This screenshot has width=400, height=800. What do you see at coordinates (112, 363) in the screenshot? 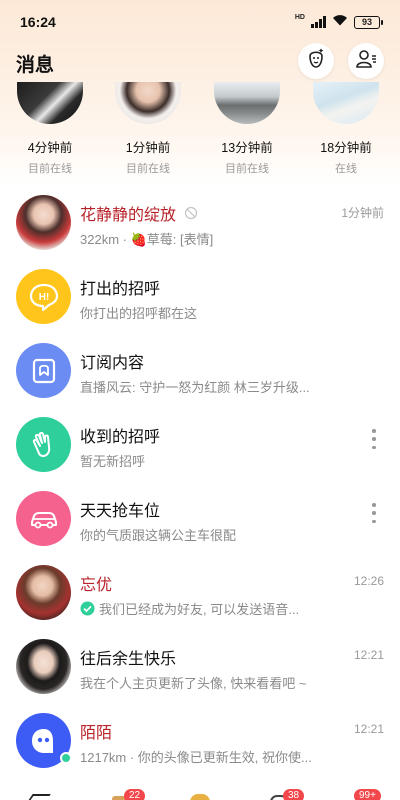
I see `row-title: 订阅内容` at bounding box center [112, 363].